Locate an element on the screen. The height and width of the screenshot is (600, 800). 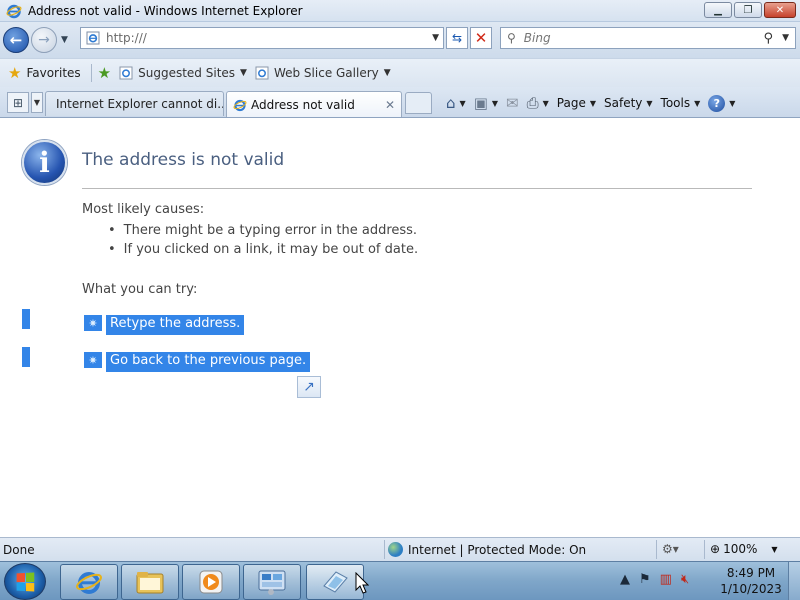
try-heading: What you can try: is located at coordinates (140, 289).